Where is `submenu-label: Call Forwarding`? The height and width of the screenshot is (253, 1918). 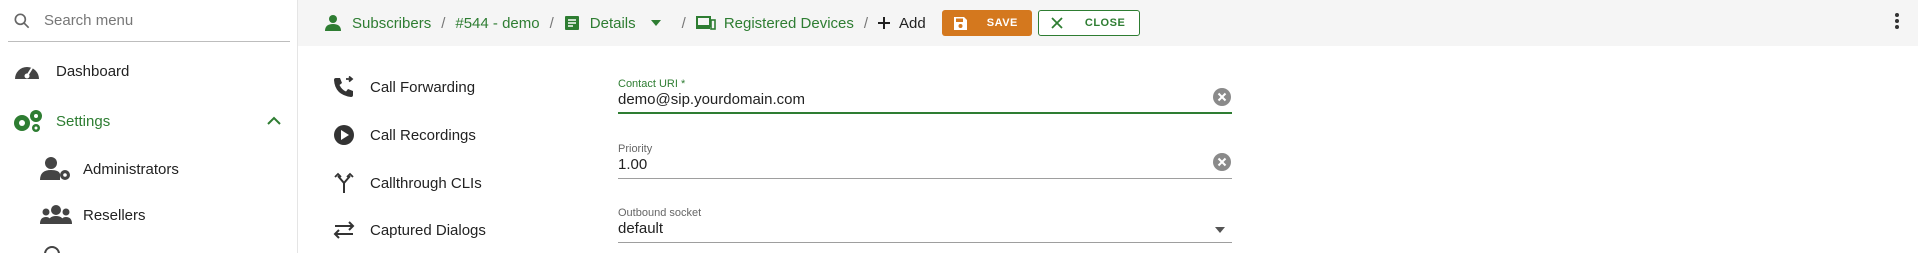
submenu-label: Call Forwarding is located at coordinates (423, 87).